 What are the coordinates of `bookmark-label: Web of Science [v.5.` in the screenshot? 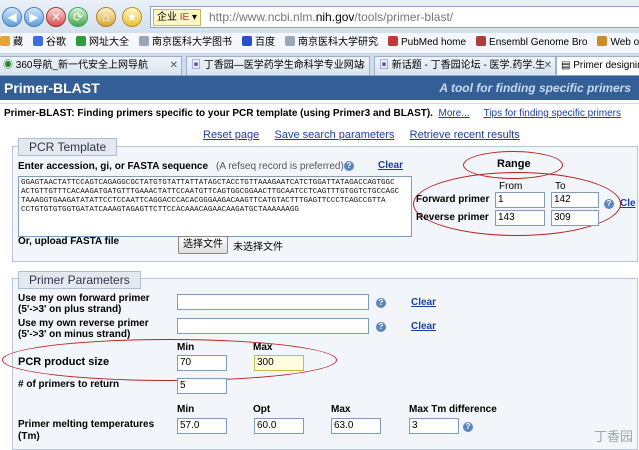 It's located at (624, 42).